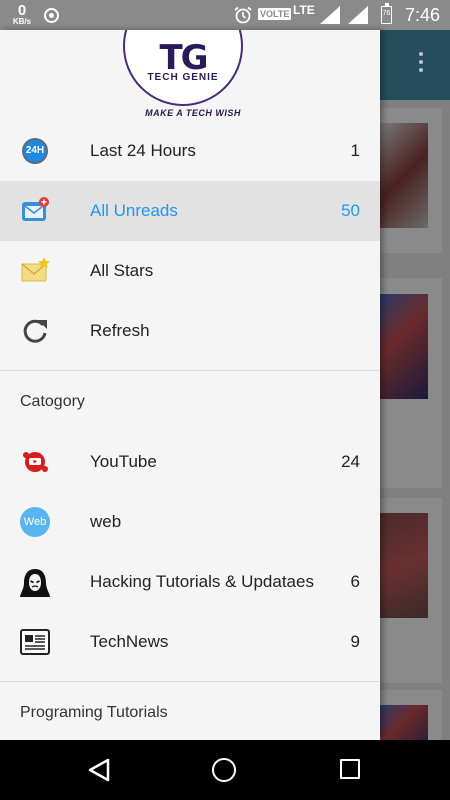 This screenshot has width=450, height=800. What do you see at coordinates (129, 641) in the screenshot?
I see `category-item-label: TechNews` at bounding box center [129, 641].